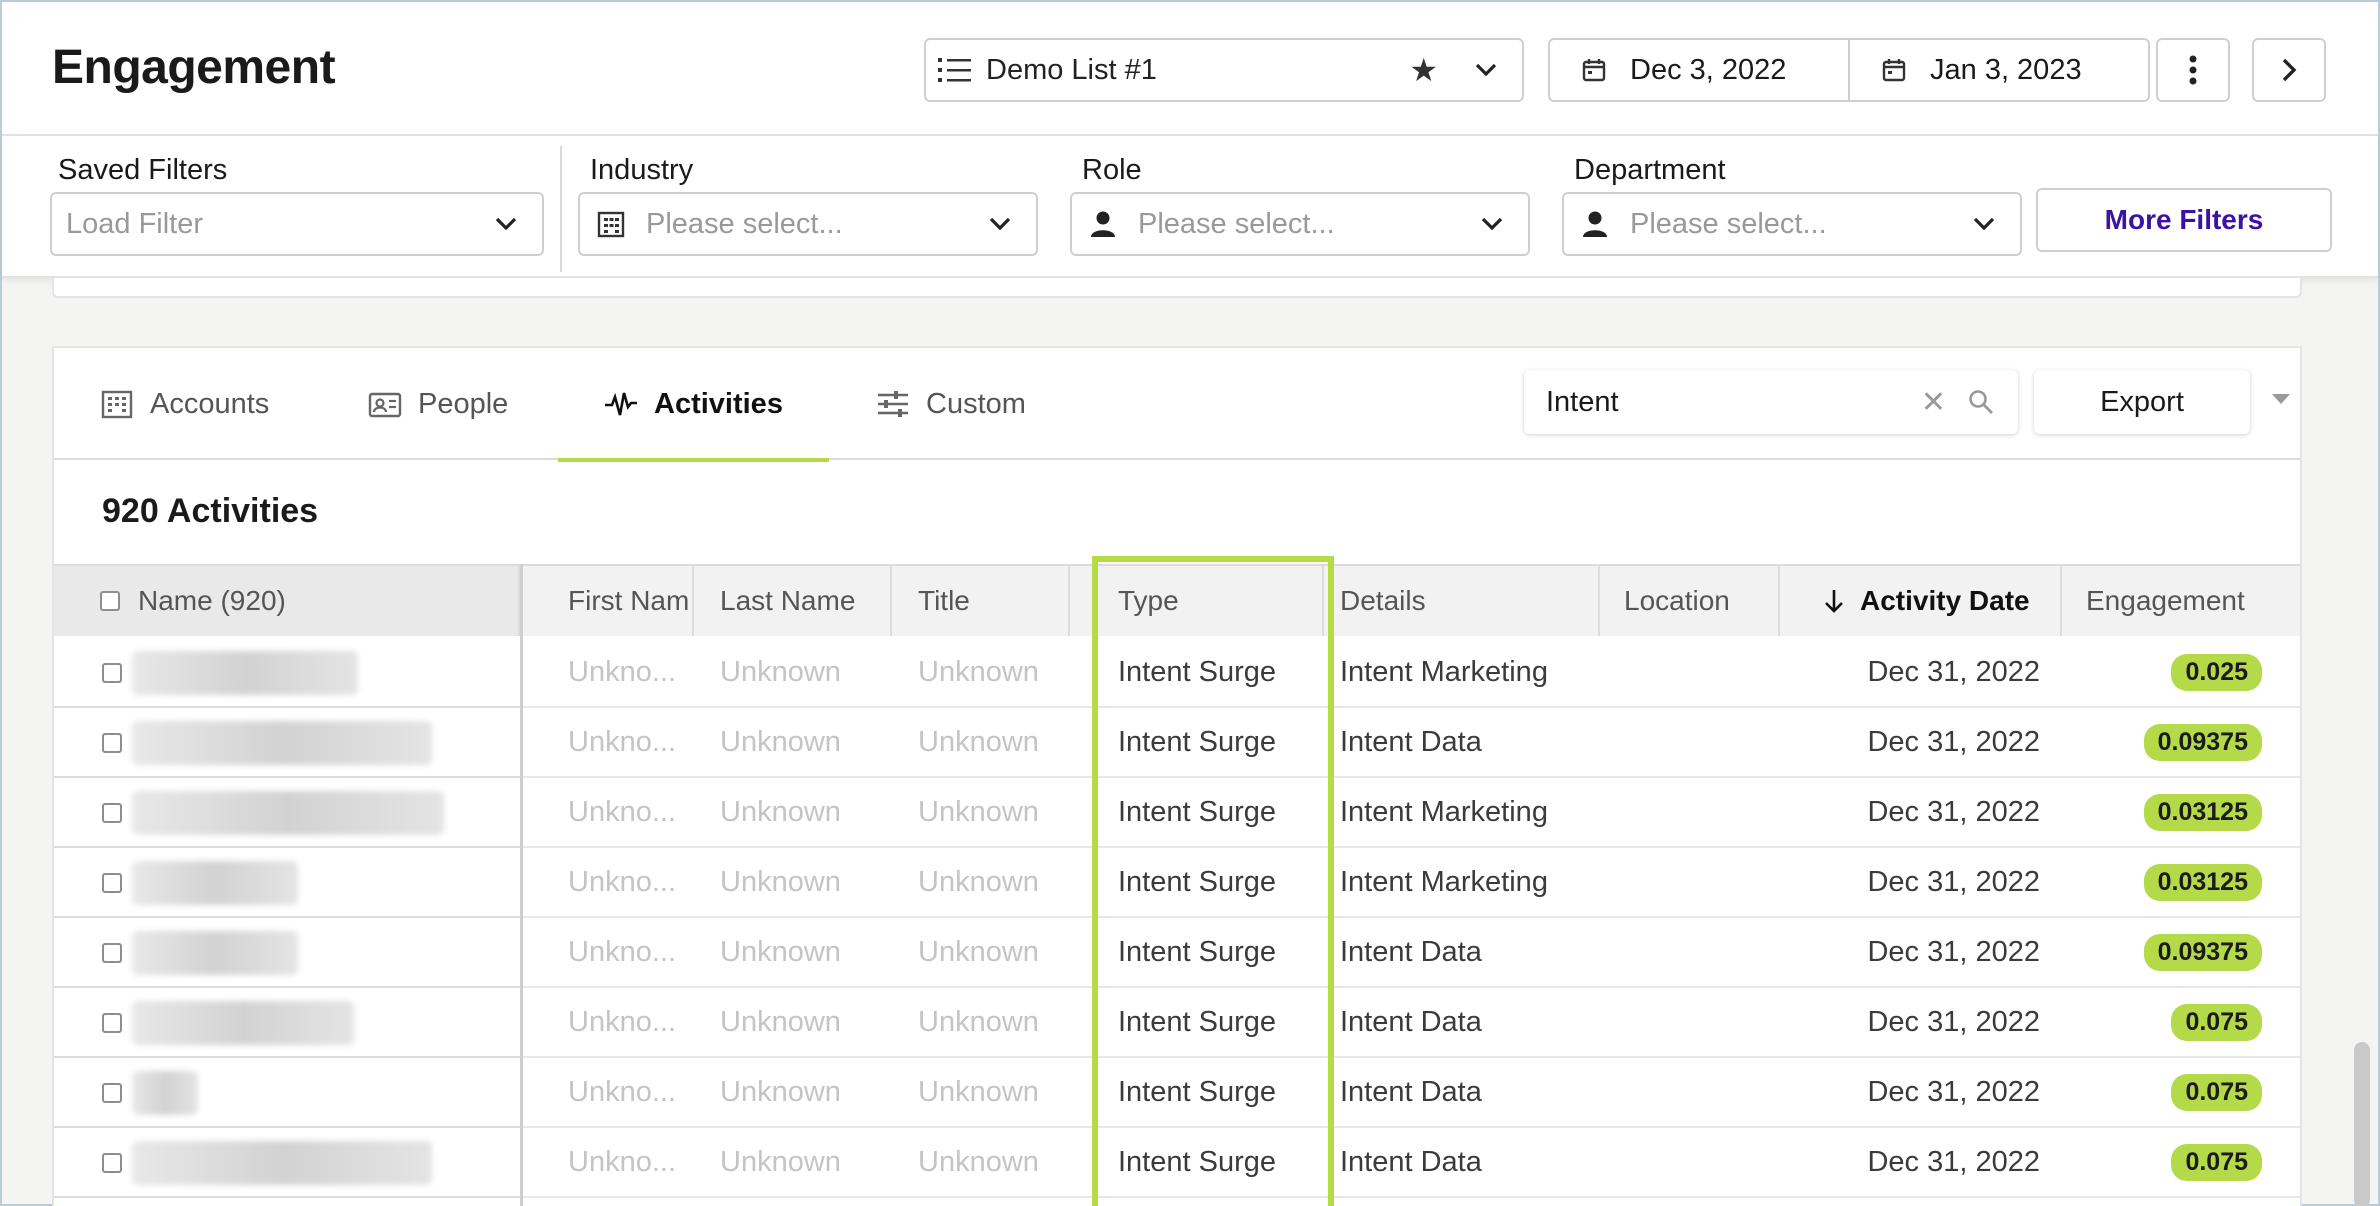 The image size is (2380, 1206). What do you see at coordinates (1224, 70) in the screenshot?
I see `list-select: Demo List #1 ★` at bounding box center [1224, 70].